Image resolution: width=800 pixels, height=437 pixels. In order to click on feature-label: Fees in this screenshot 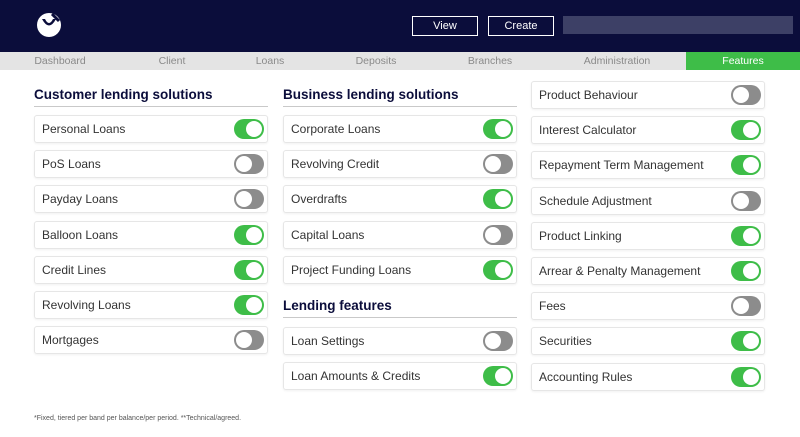, I will do `click(552, 306)`.